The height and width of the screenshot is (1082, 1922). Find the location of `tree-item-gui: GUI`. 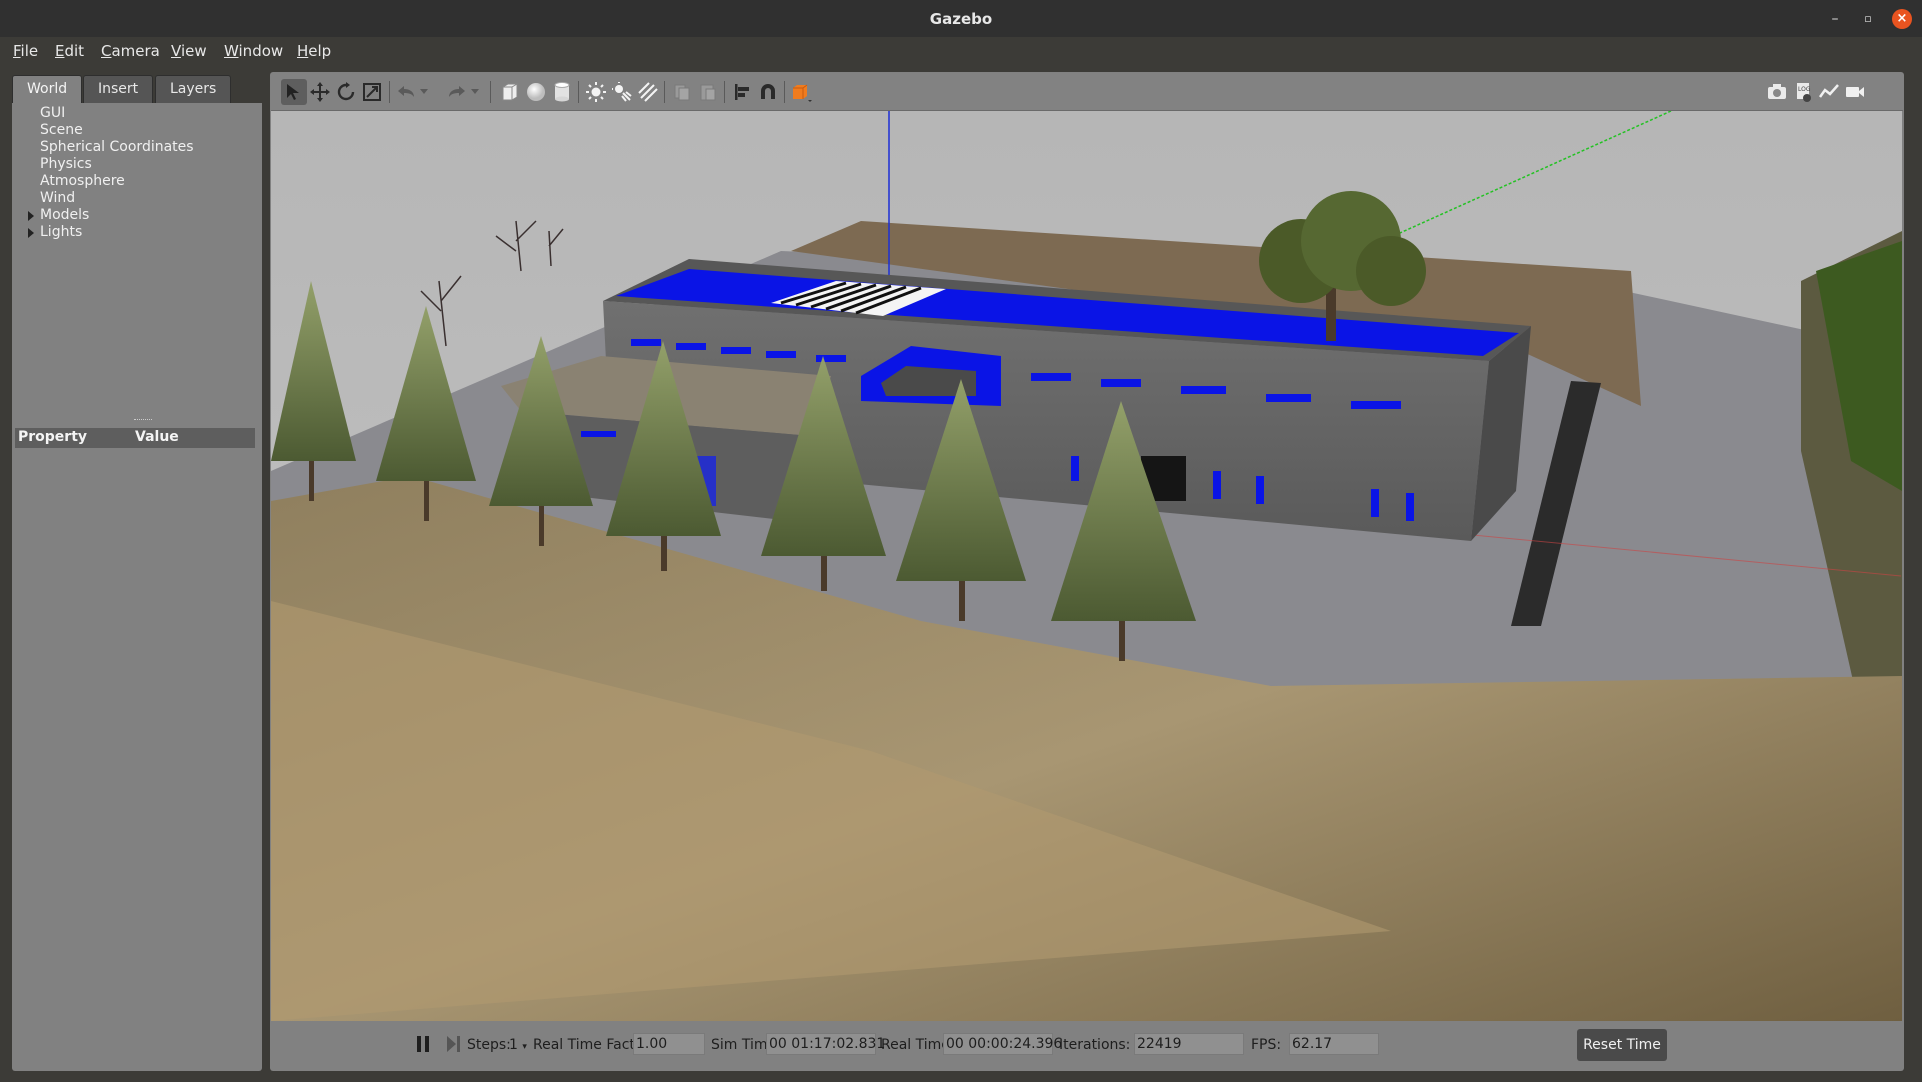

tree-item-gui: GUI is located at coordinates (52, 113).